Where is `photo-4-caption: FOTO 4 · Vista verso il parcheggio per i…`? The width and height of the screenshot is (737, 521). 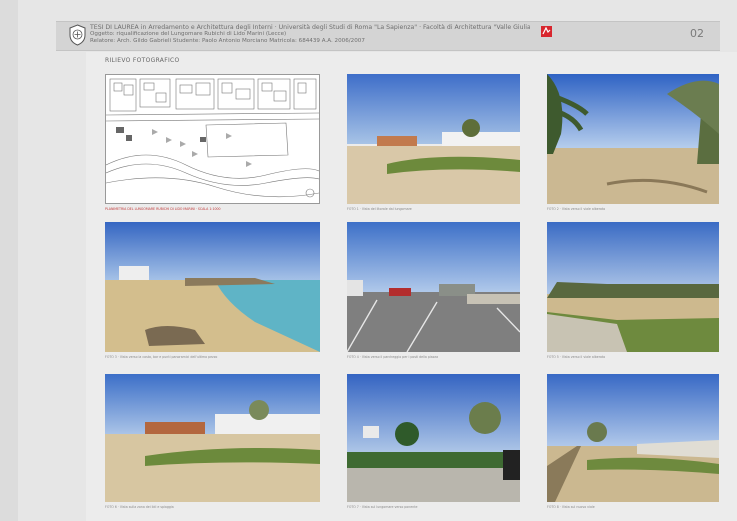 photo-4-caption: FOTO 4 · Vista verso il parcheggio per i… is located at coordinates (393, 357).